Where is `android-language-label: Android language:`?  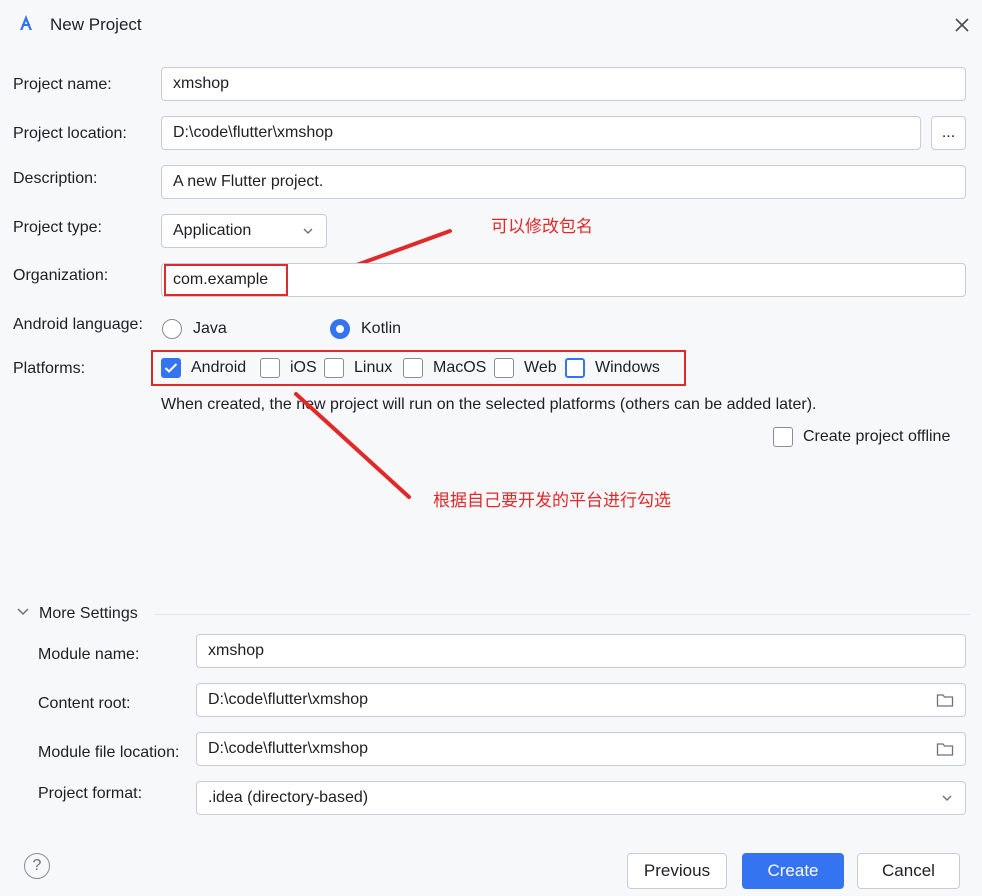
android-language-label: Android language: is located at coordinates (78, 324).